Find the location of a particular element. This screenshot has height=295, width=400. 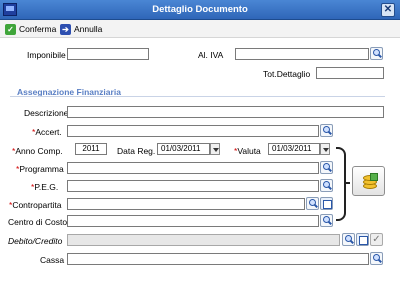

data-reg-dropdown-button is located at coordinates (215, 149).